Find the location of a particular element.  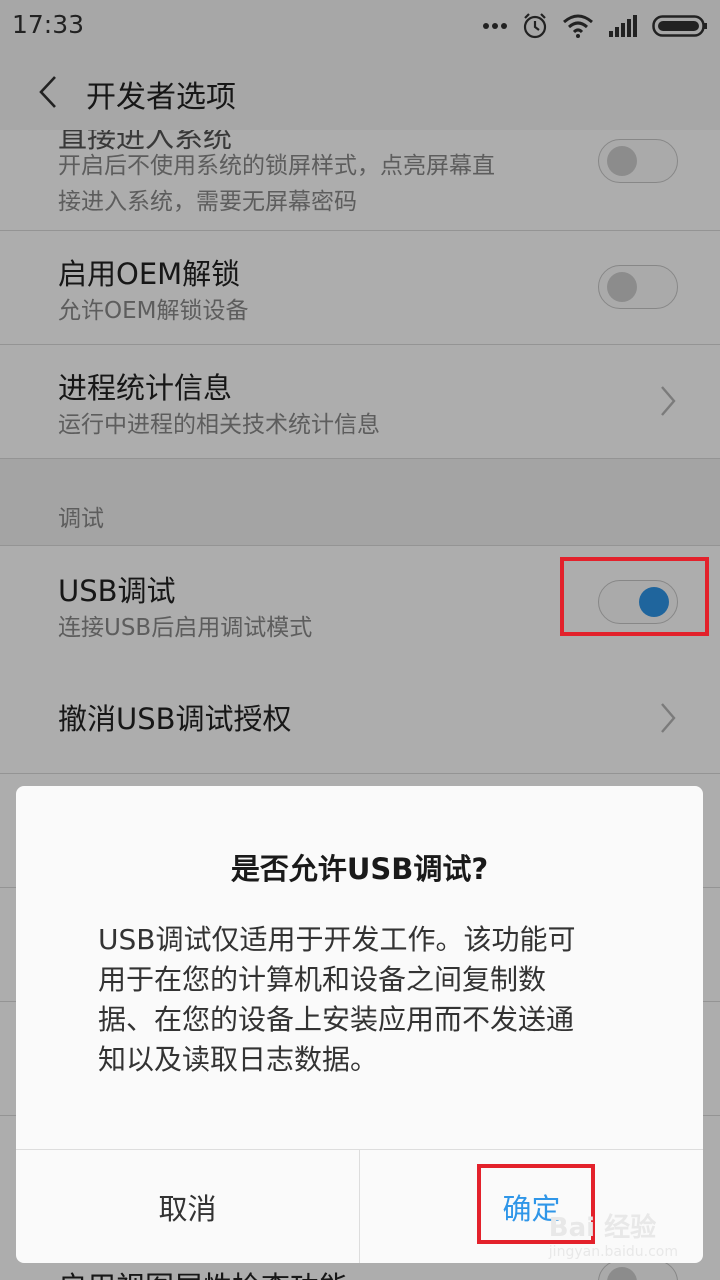

watermark-logo: Bai 经验 jingyan.baidu.com is located at coordinates (613, 1233).